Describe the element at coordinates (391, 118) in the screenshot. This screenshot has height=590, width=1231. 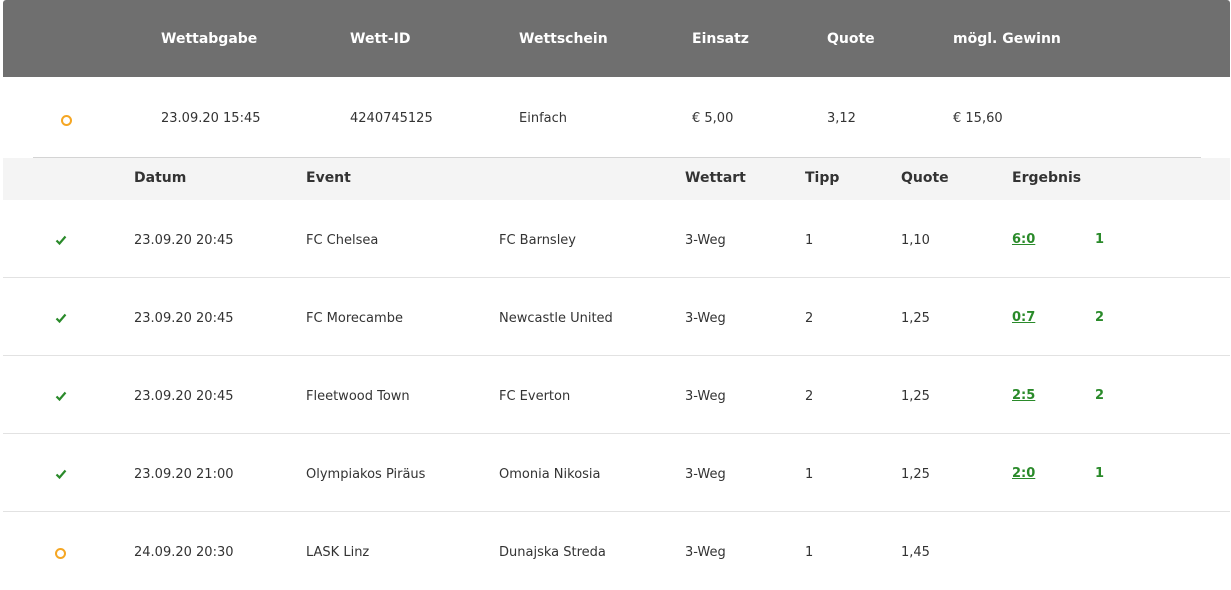
I see `bet-id-value: 4240745125` at that location.